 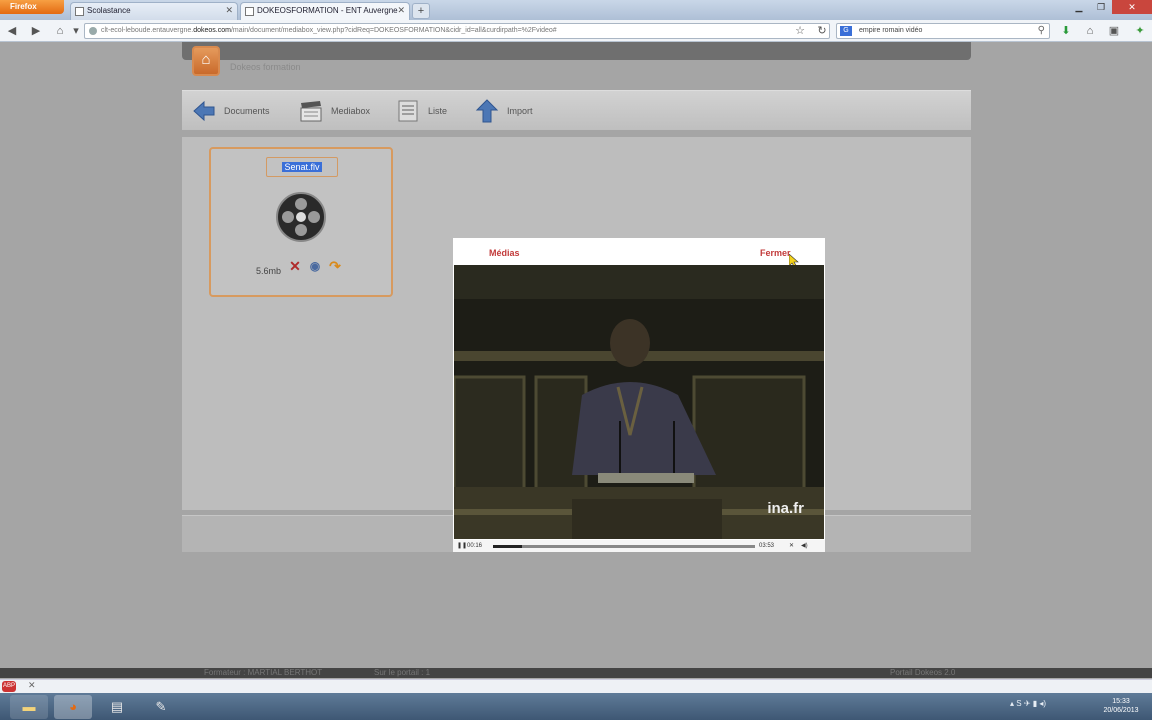 I want to click on clapperboard-icon, so click(x=311, y=111).